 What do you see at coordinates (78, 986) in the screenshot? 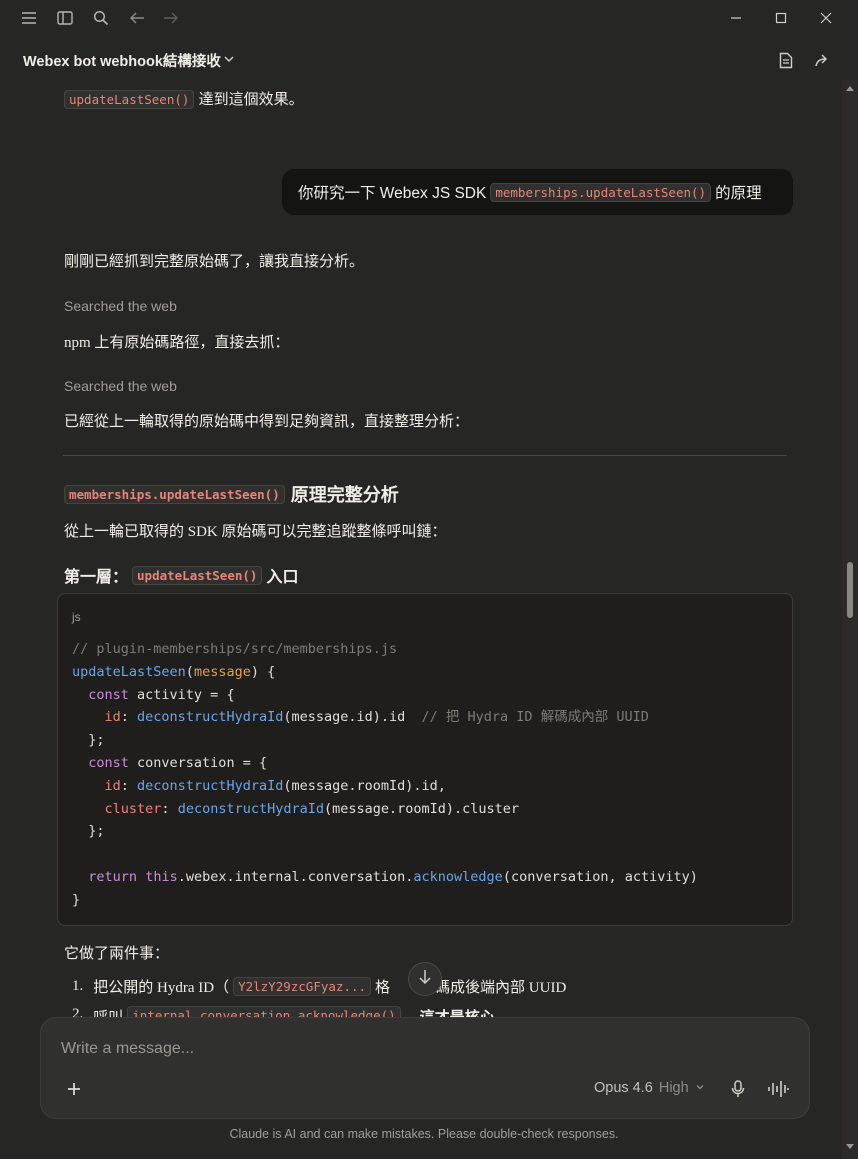
I see `list-number: 1.` at bounding box center [78, 986].